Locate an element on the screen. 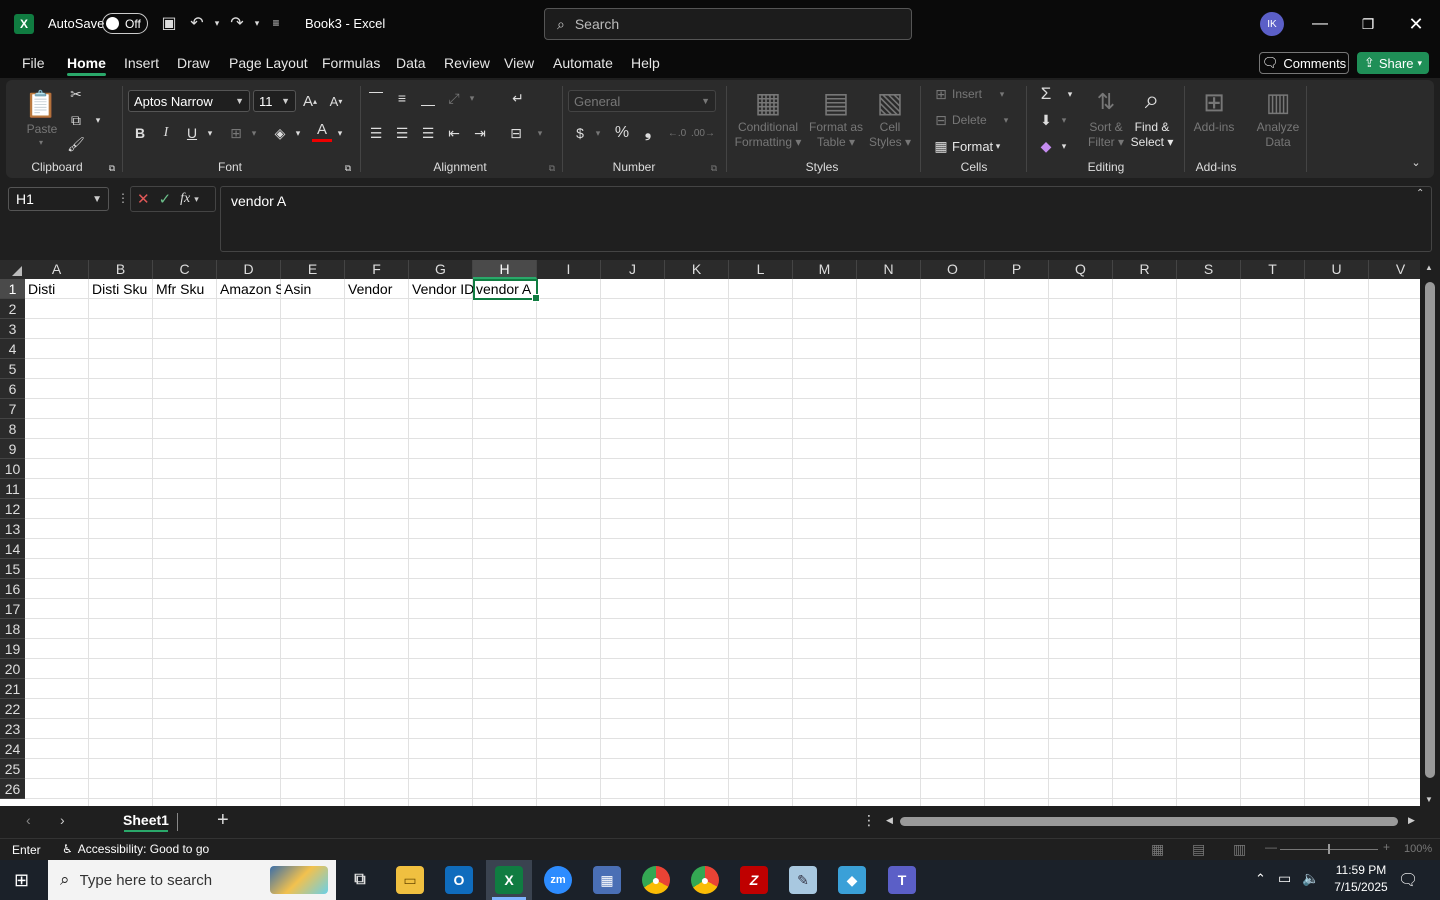 The width and height of the screenshot is (1440, 900). sort-filter-button: Sort & Filter ▾ is located at coordinates (1106, 135).